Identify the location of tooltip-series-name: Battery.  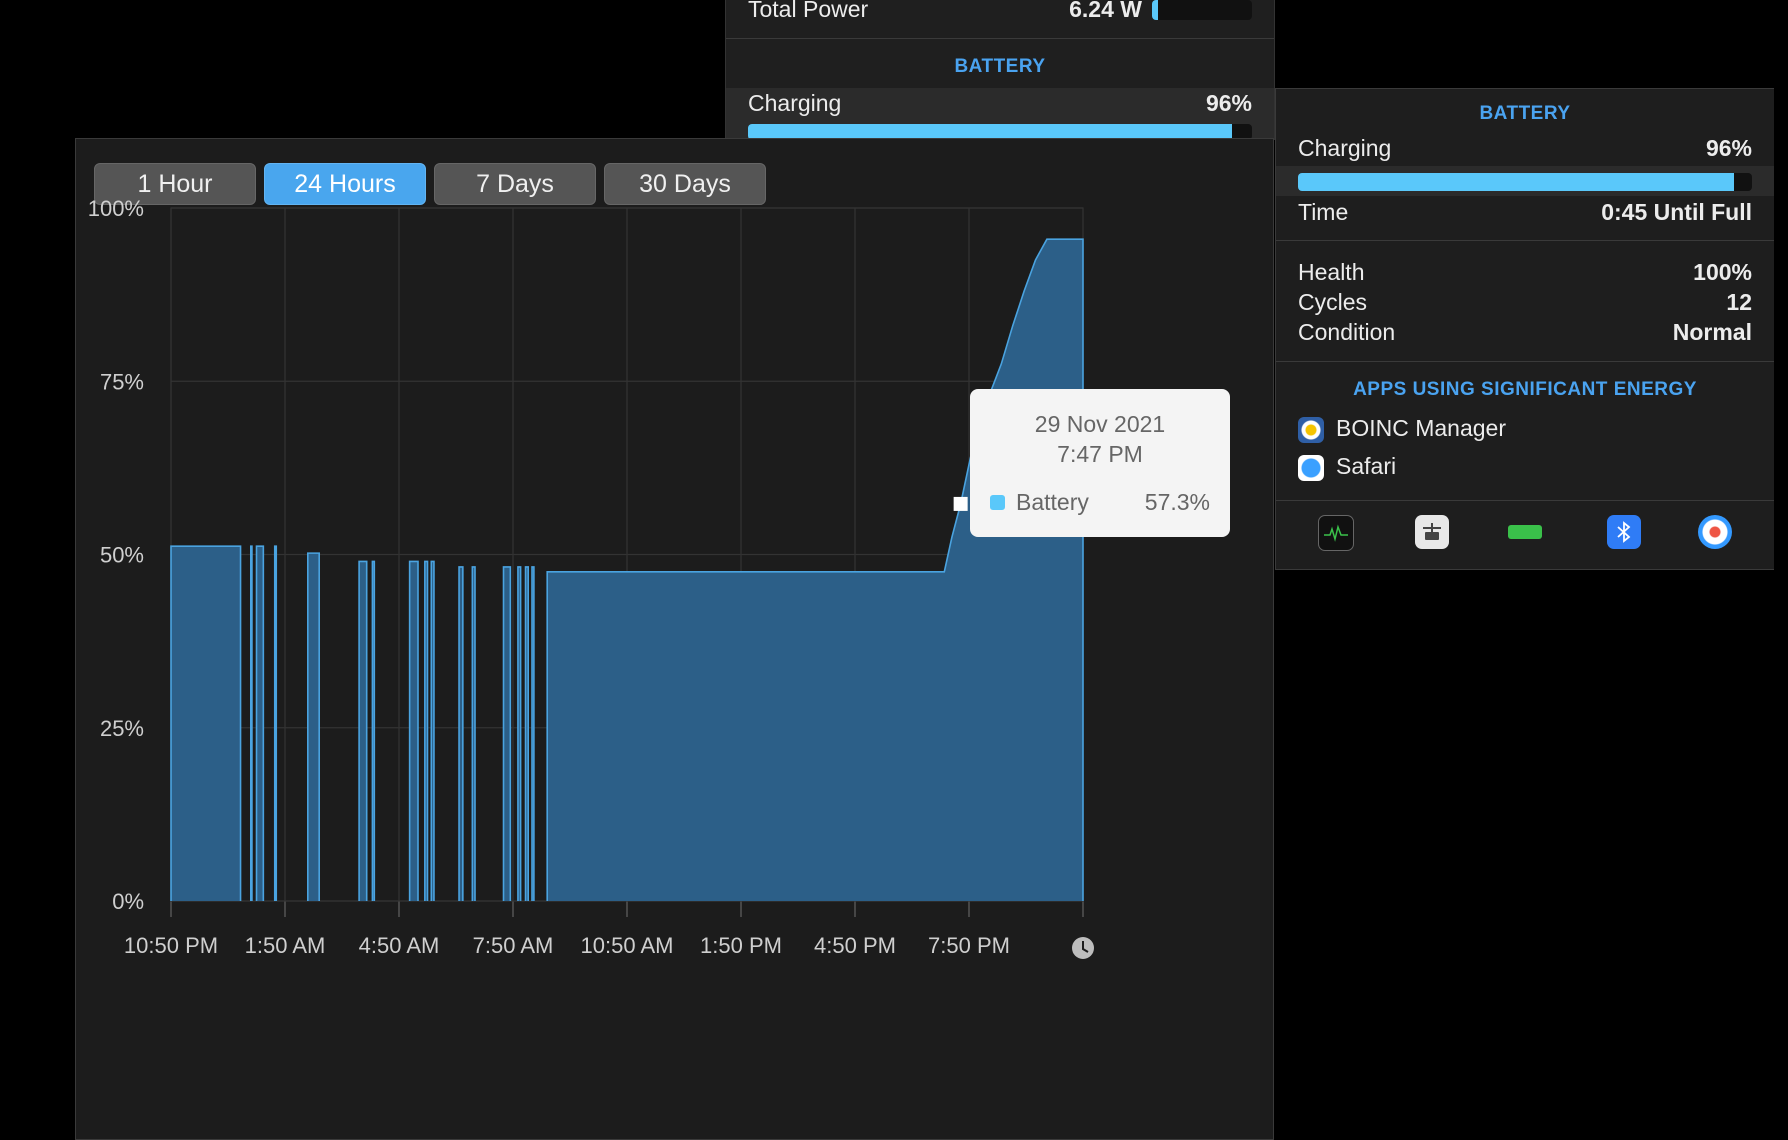
(1052, 502).